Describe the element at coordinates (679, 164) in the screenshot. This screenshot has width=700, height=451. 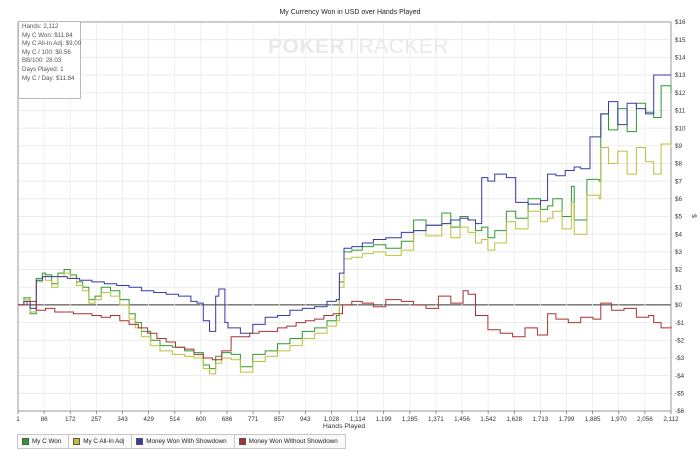
I see `y-tick-label: $8` at that location.